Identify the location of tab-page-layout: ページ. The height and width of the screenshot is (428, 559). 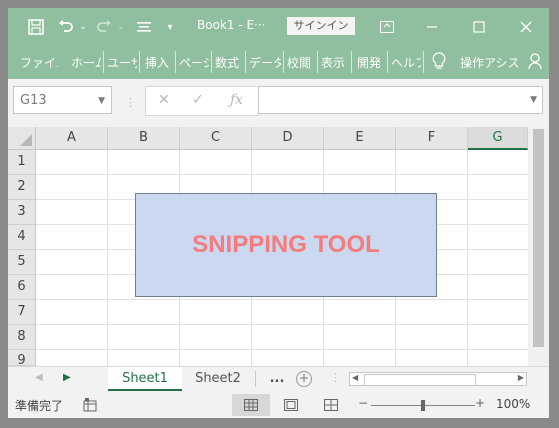
(194, 62).